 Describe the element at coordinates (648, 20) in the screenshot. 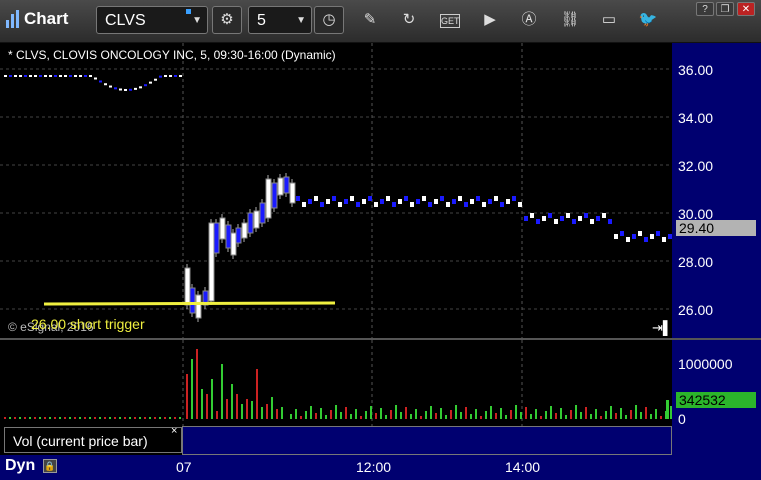

I see `twitter-bird-icon: 🐦` at that location.